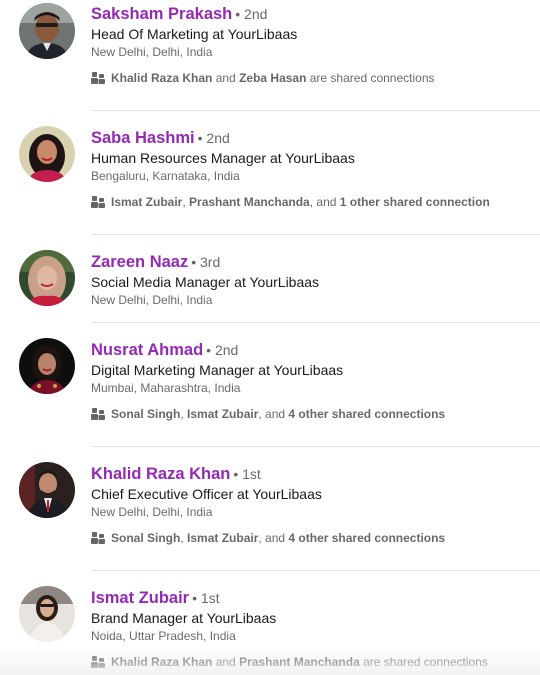  What do you see at coordinates (415, 202) in the screenshot?
I see `shared-connection-more: 1 other shared connection` at bounding box center [415, 202].